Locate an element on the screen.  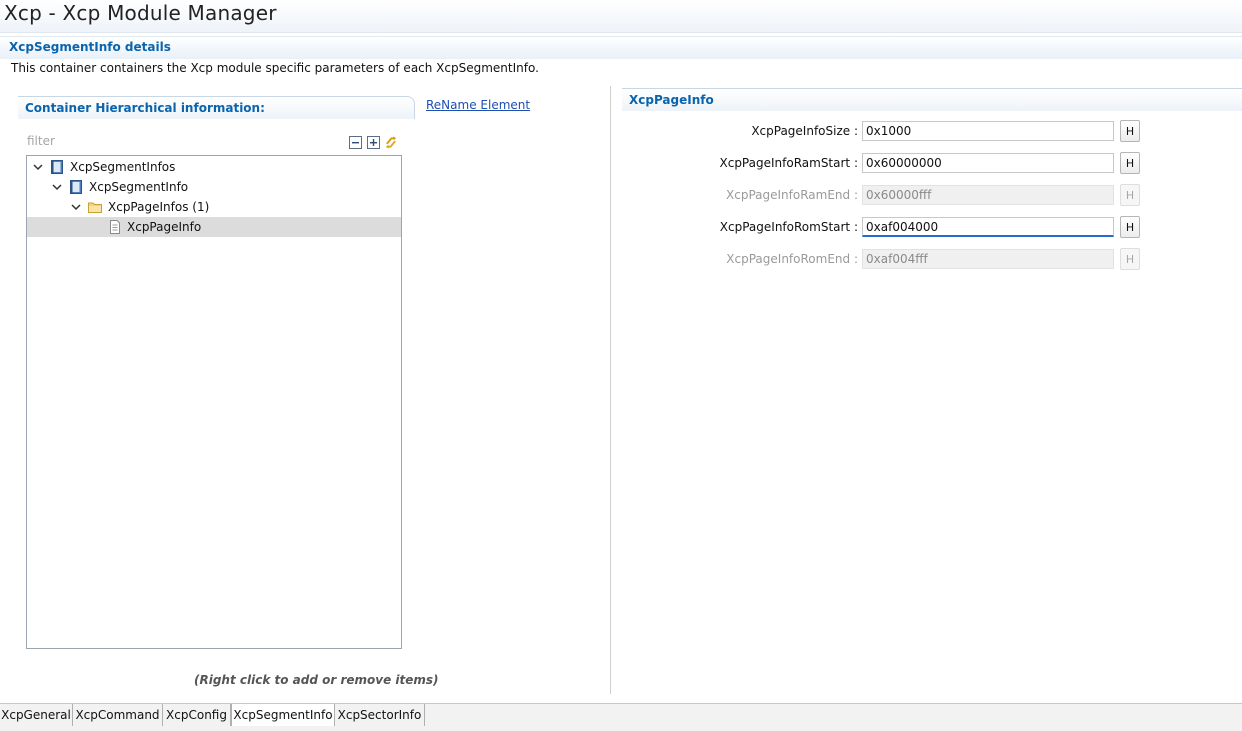
tree-item-label: XcpSegmentInfos is located at coordinates (123, 167).